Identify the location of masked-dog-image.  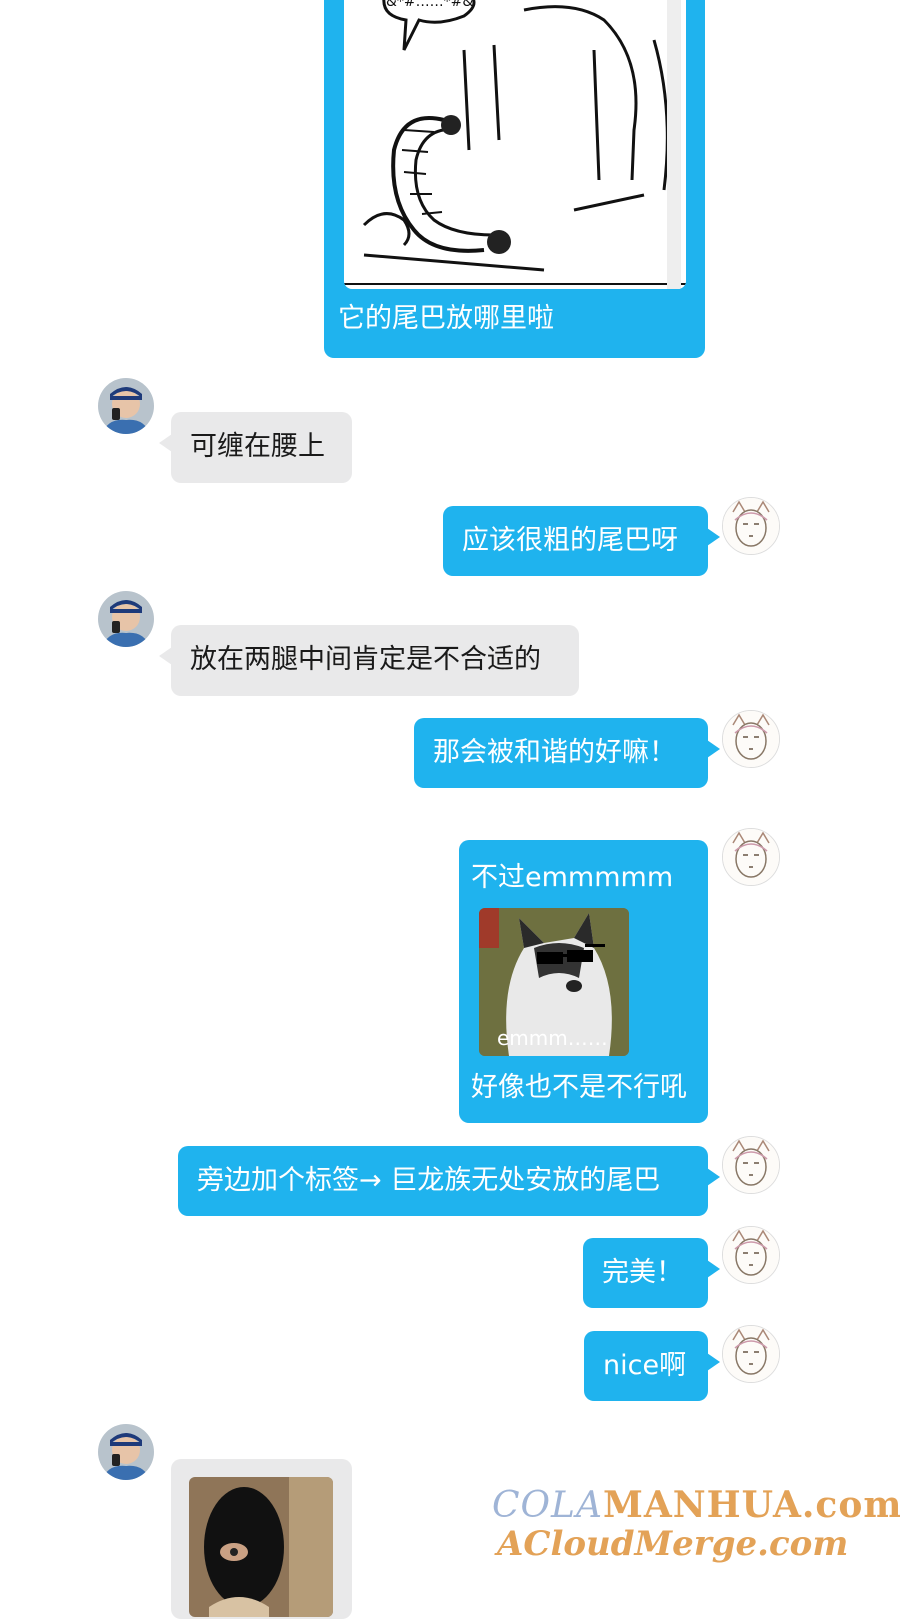
(261, 1547).